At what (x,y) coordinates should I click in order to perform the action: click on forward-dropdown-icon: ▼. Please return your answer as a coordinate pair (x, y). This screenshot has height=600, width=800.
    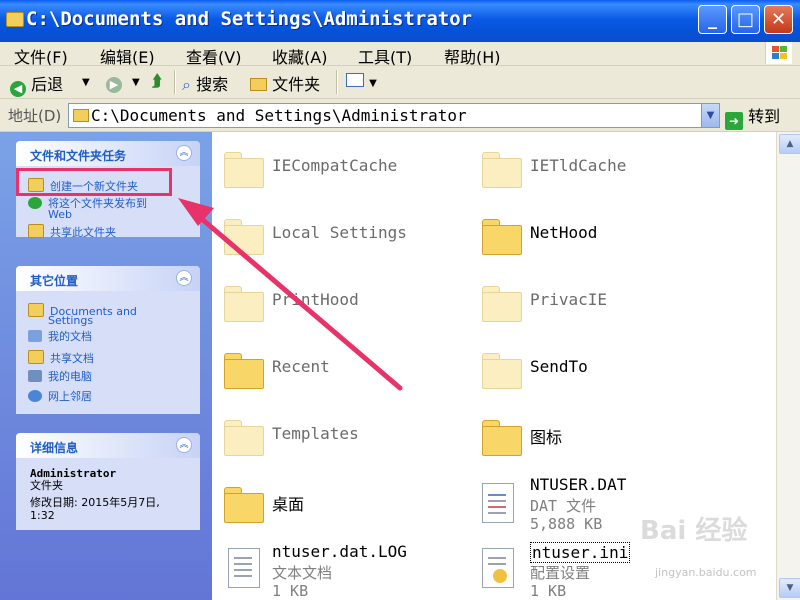
    Looking at the image, I should click on (136, 82).